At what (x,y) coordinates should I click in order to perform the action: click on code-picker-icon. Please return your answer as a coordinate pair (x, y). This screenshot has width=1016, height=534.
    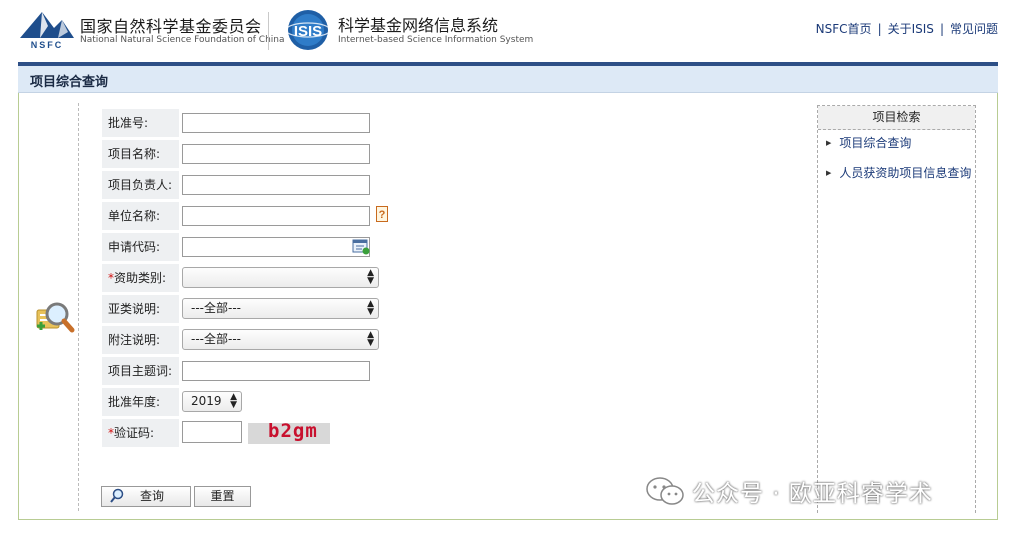
    Looking at the image, I should click on (361, 246).